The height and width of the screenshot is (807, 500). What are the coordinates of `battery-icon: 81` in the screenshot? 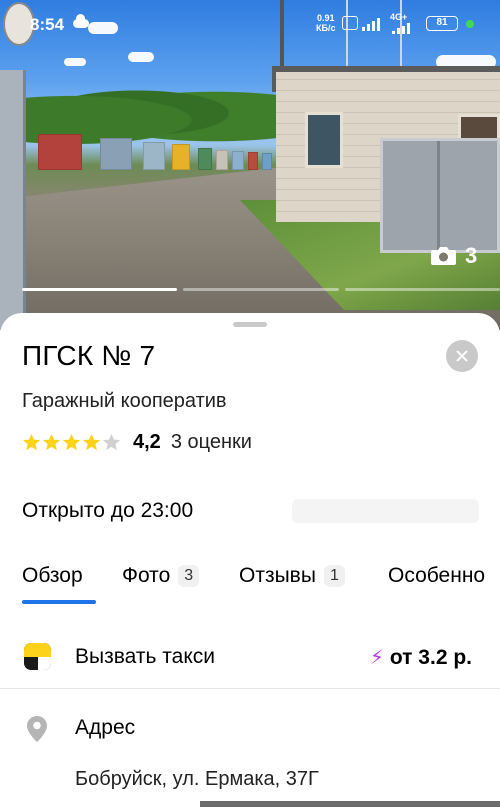 It's located at (442, 23).